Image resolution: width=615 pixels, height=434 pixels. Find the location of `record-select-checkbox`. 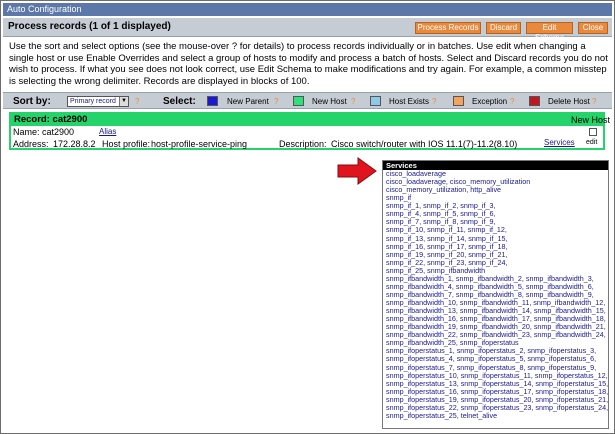

record-select-checkbox is located at coordinates (593, 132).